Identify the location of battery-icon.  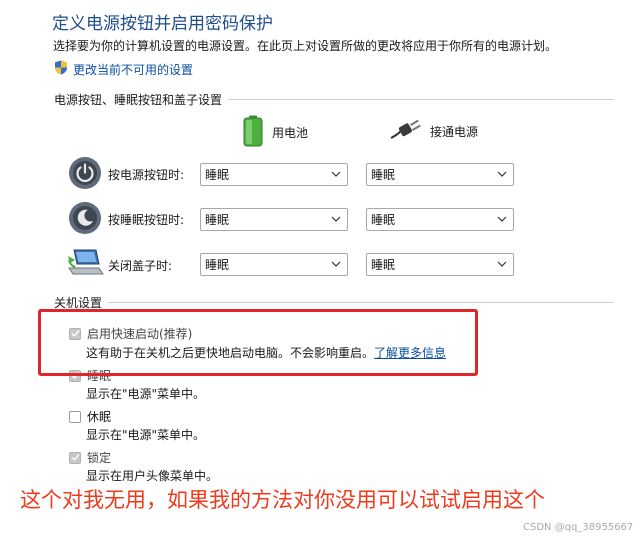
(253, 132).